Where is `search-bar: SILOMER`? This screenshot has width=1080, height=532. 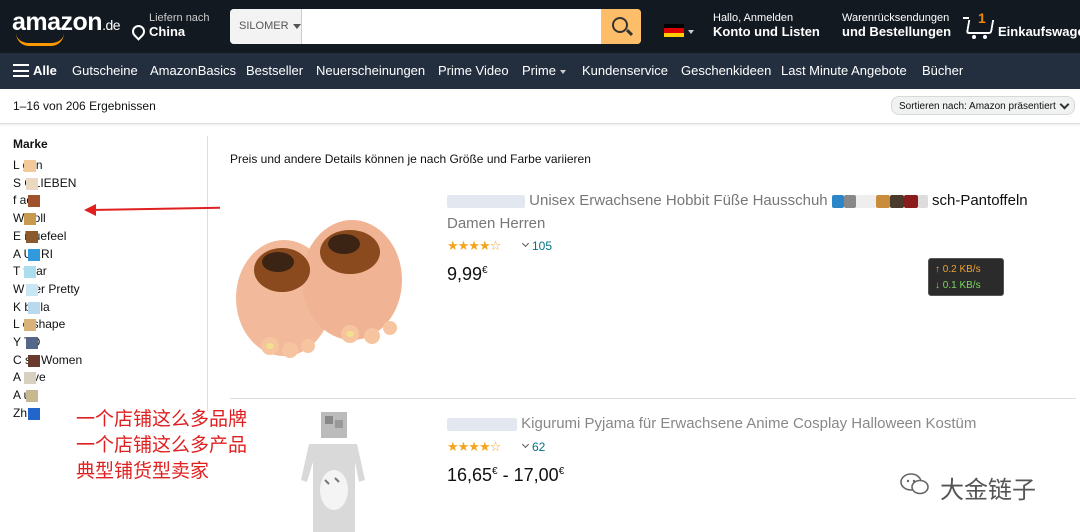
search-bar: SILOMER is located at coordinates (435, 26).